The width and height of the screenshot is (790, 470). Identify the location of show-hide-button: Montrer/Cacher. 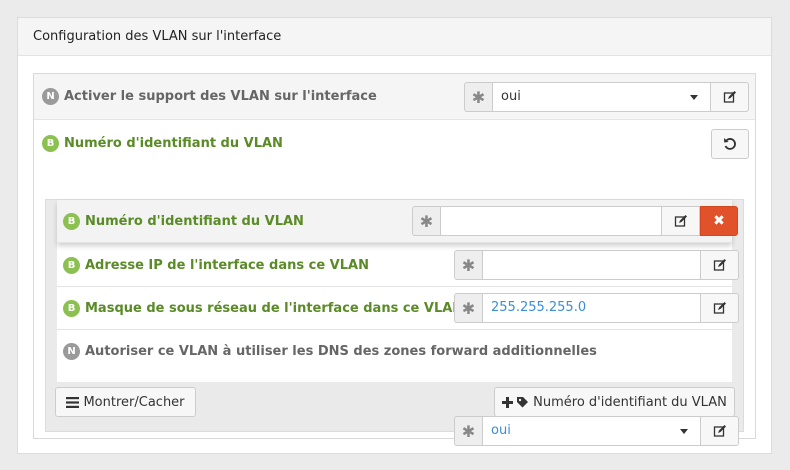
(125, 402).